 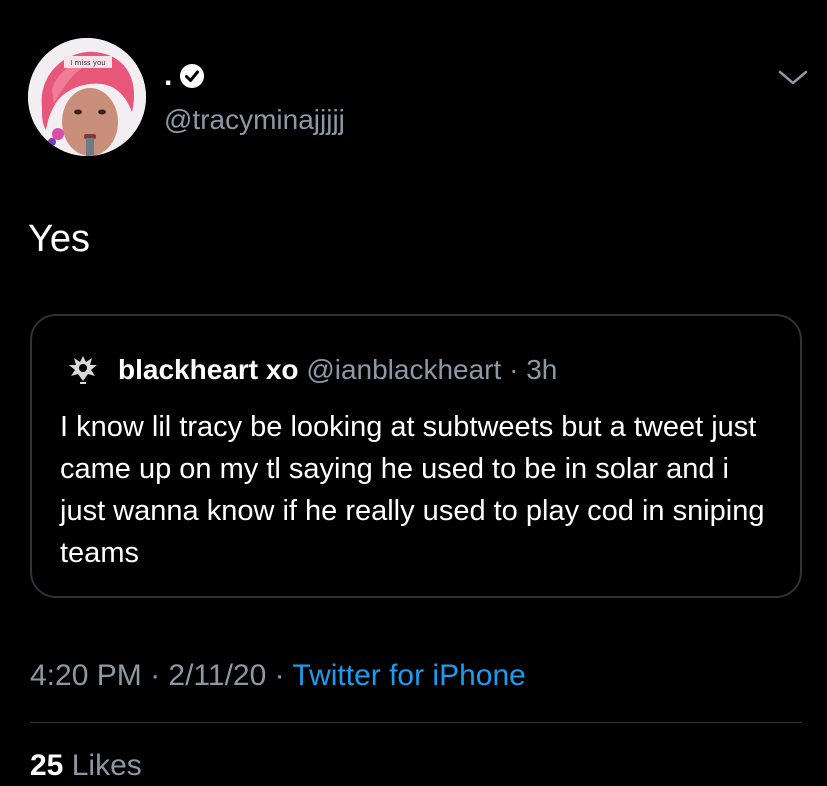 I want to click on likes-count-row: 25 Likes, so click(x=86, y=766).